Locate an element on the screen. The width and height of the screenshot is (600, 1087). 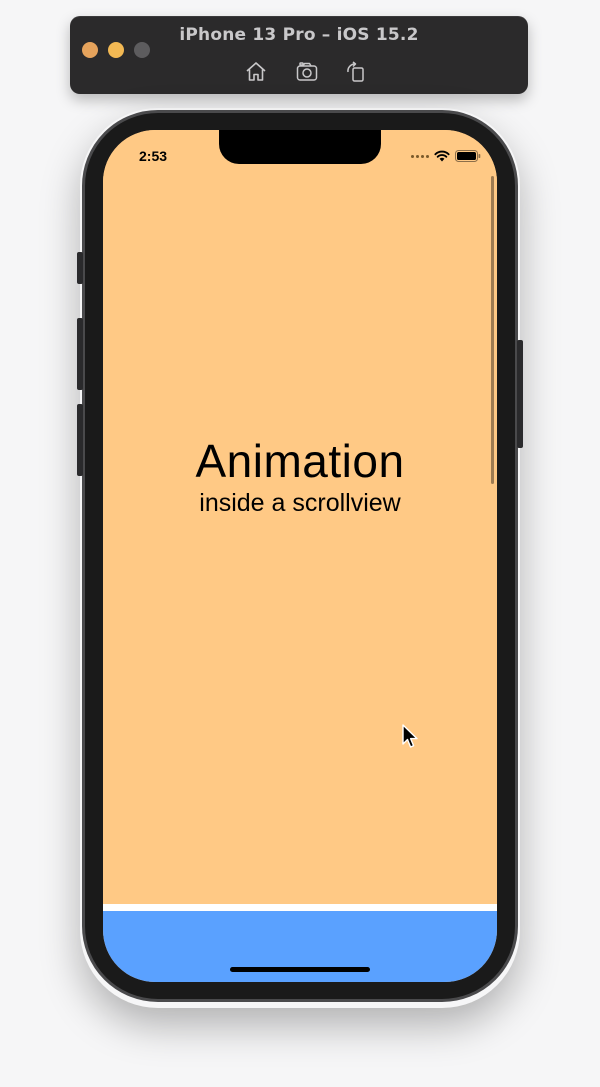
wifi-icon is located at coordinates (442, 156).